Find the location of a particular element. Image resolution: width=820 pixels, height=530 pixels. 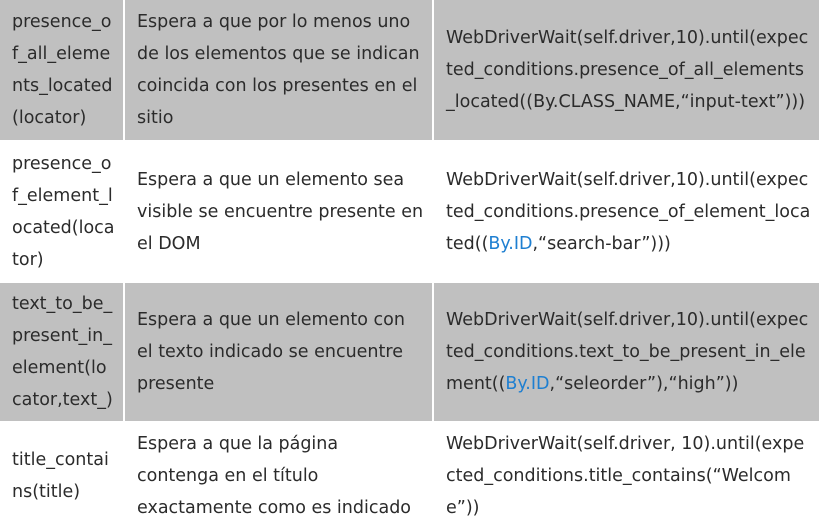

code-text: ,“seleorder”),“high”)) is located at coordinates (644, 384).